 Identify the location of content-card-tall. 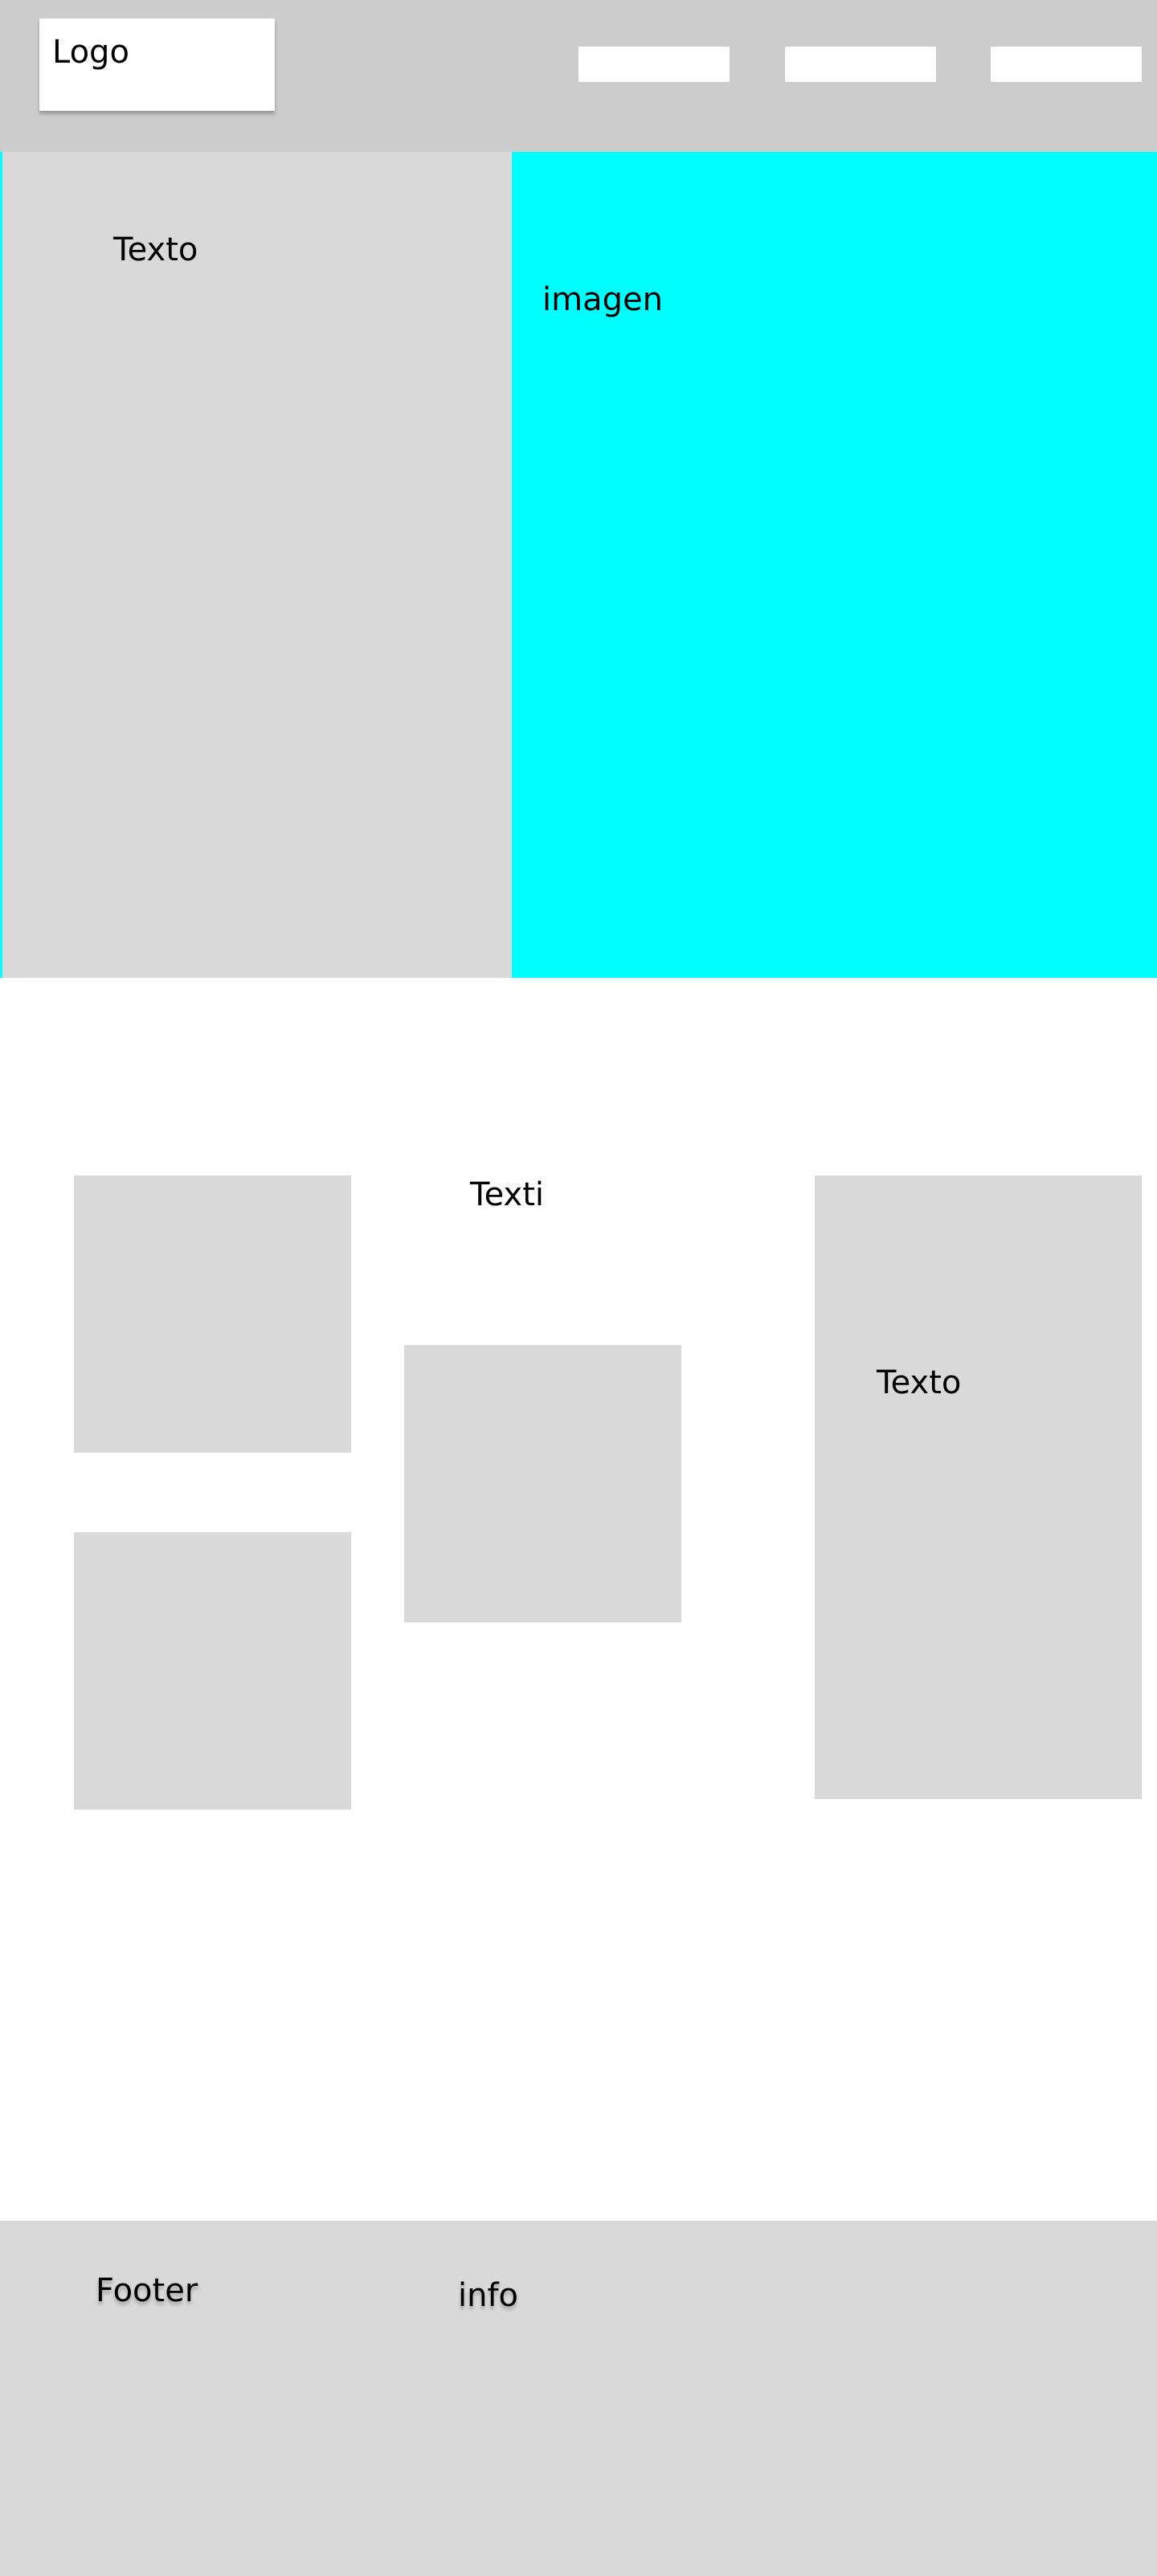
(979, 1487).